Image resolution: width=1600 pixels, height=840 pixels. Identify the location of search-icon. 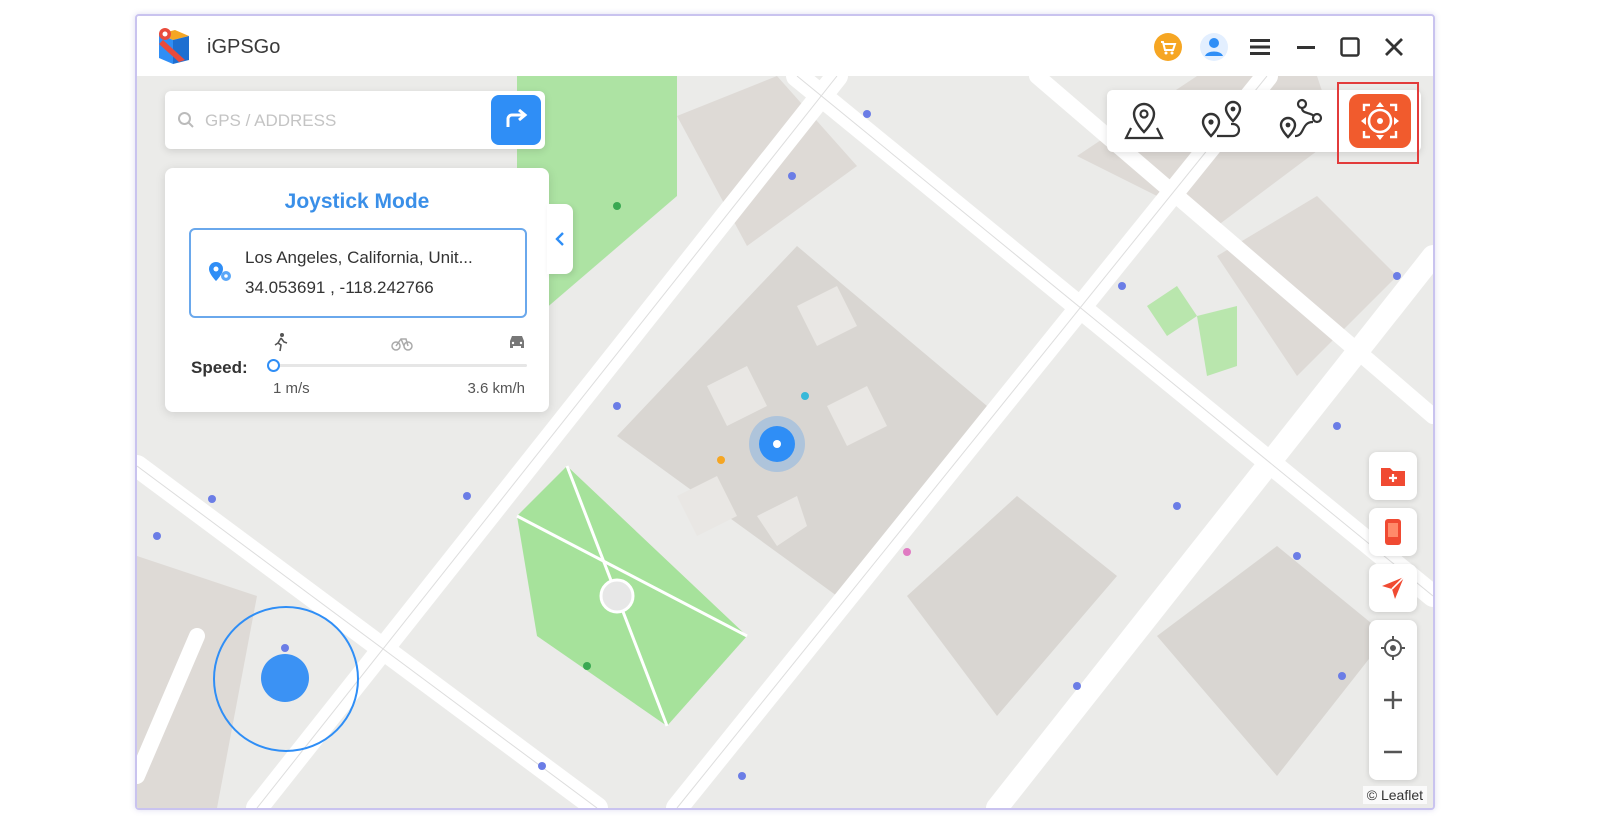
(186, 122).